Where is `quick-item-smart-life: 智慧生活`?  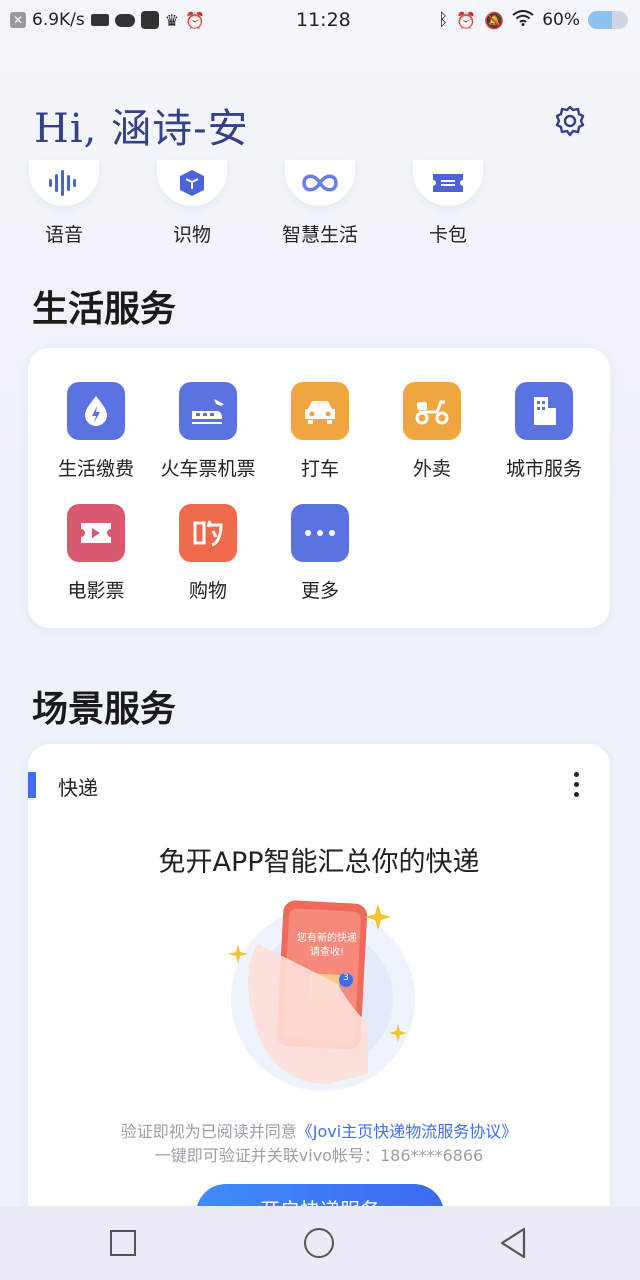
quick-item-smart-life: 智慧生活 is located at coordinates (320, 203).